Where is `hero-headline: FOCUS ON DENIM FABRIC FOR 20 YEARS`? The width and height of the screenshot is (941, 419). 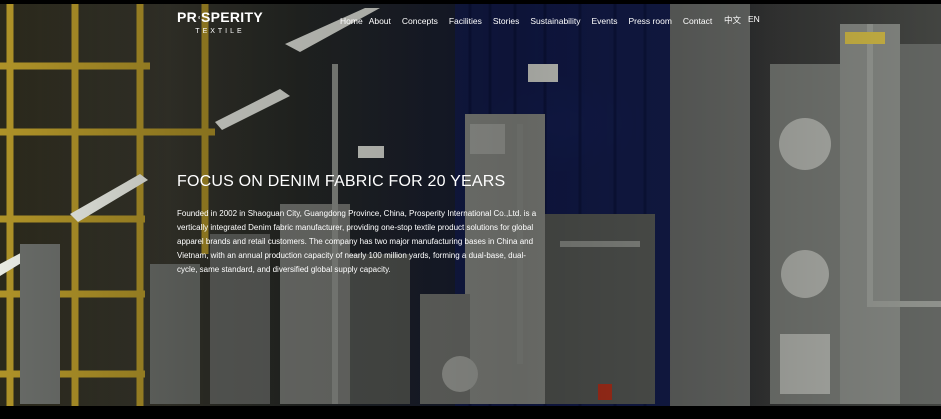
hero-headline: FOCUS ON DENIM FABRIC FOR 20 YEARS is located at coordinates (341, 181).